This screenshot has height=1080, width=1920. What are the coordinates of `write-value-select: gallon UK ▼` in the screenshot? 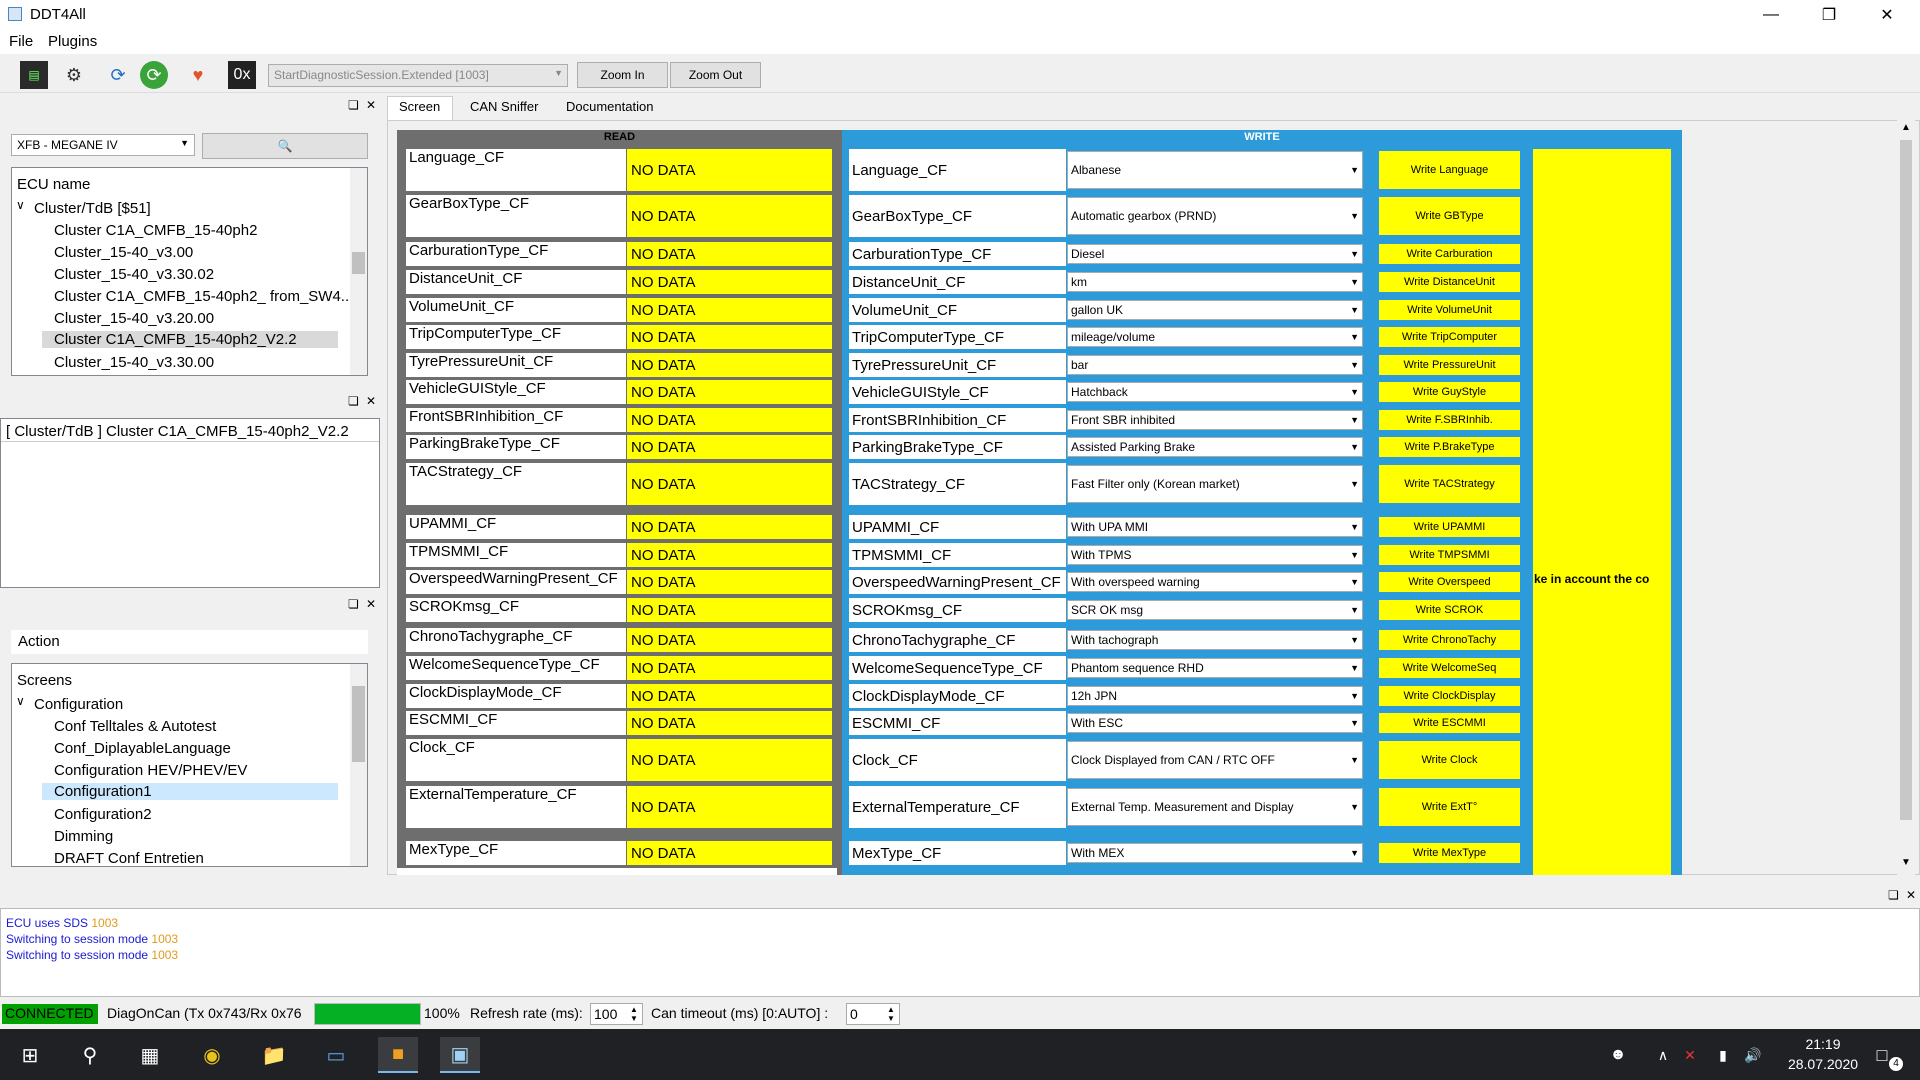 It's located at (1215, 310).